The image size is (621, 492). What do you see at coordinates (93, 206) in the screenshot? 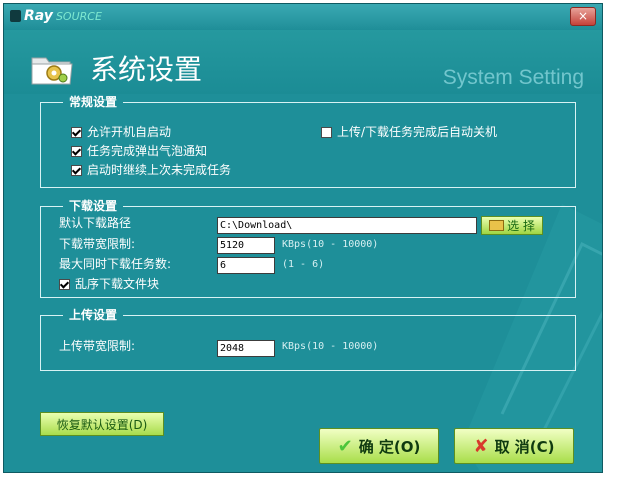
I see `download-settings-title: 下载设置` at bounding box center [93, 206].